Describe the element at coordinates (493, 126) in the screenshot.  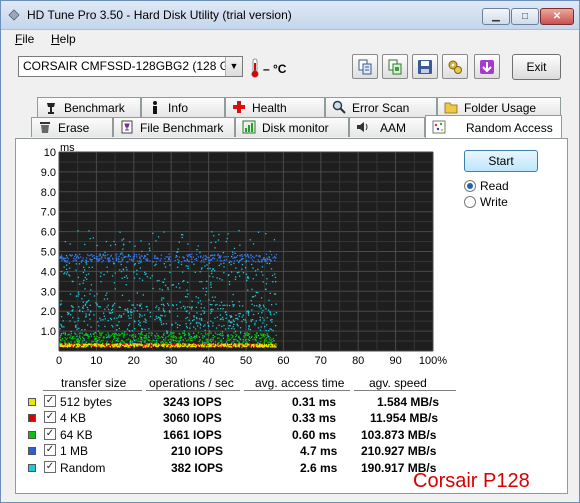
I see `tab-random-access: Random Access` at that location.